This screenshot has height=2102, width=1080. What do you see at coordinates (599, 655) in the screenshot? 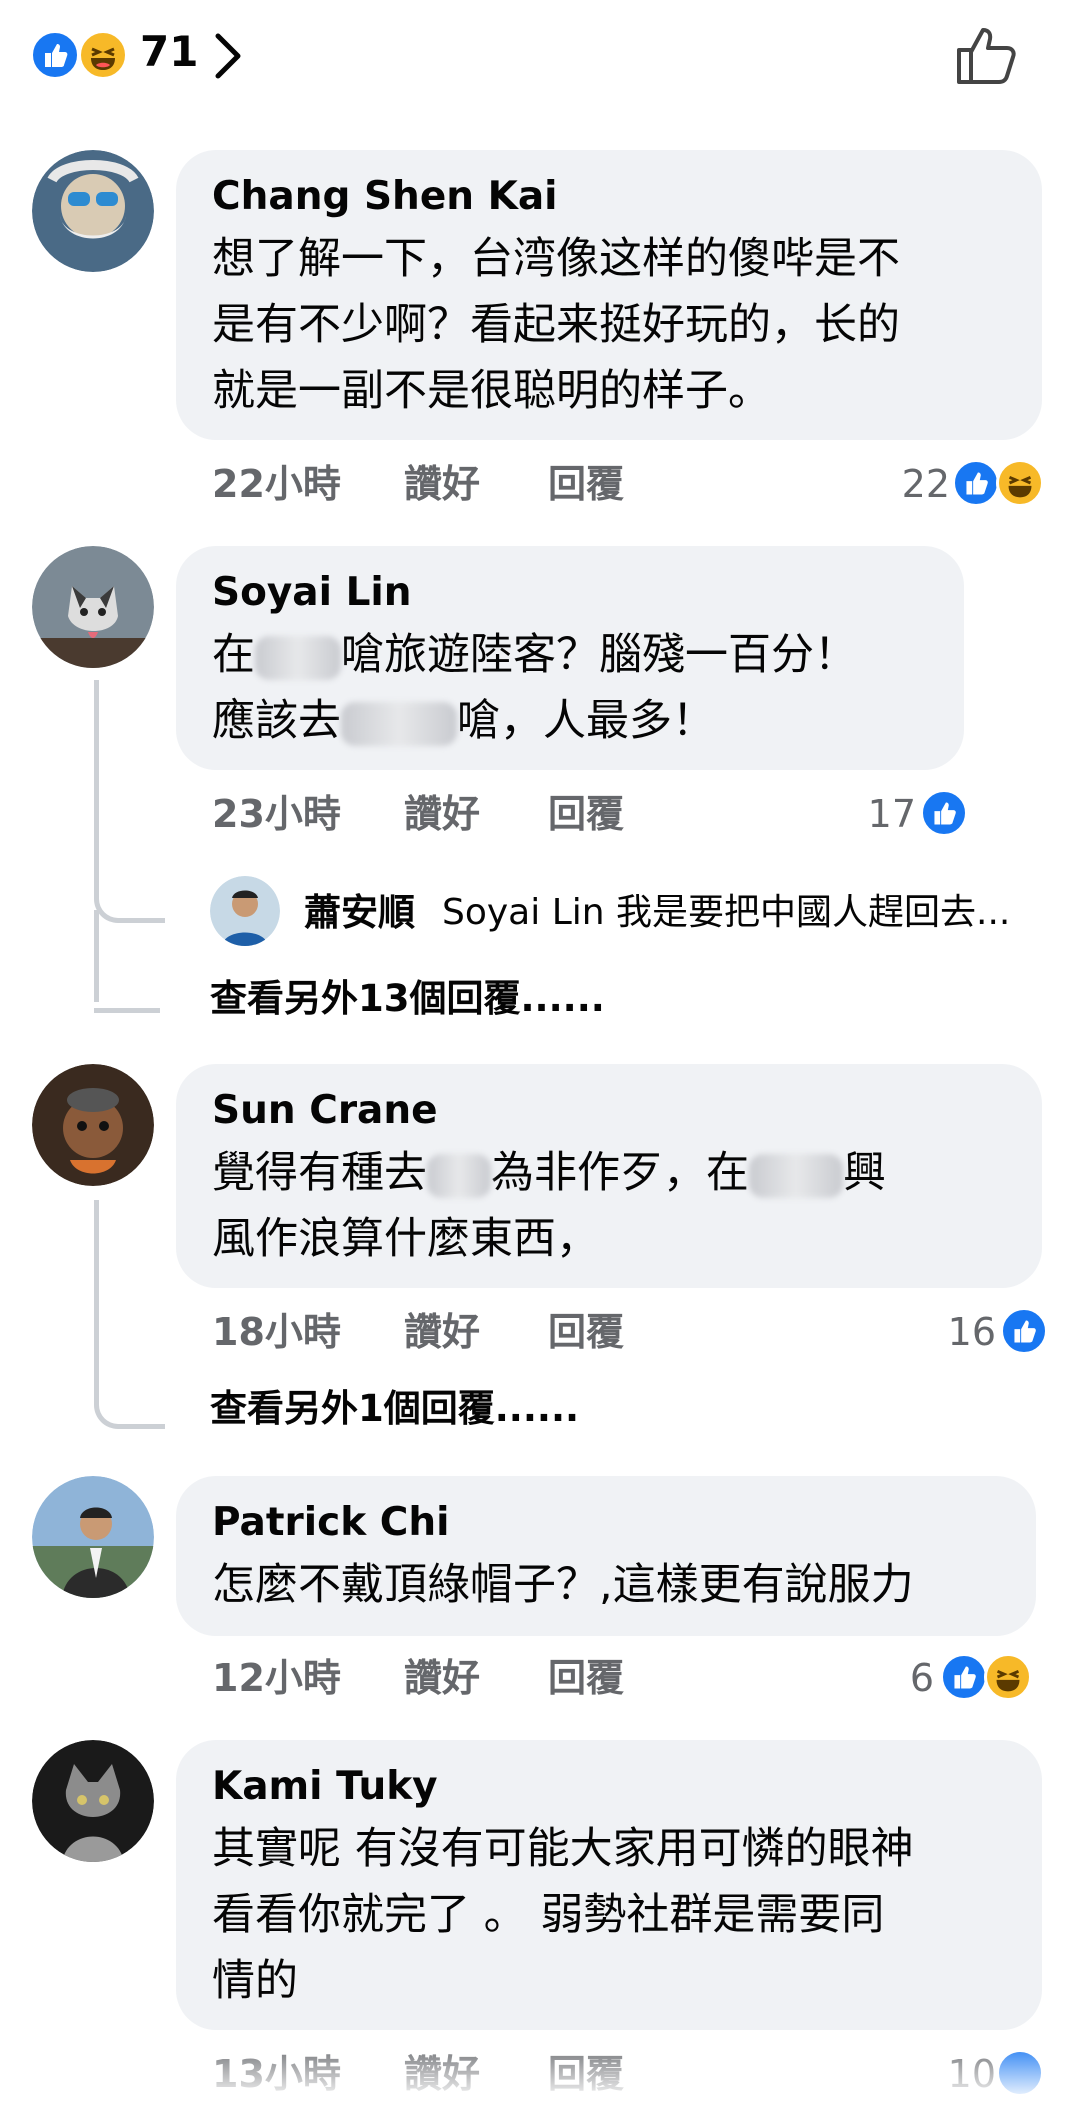
I see `text-fragment: 嗆旅遊陸客？腦殘一百分！` at bounding box center [599, 655].